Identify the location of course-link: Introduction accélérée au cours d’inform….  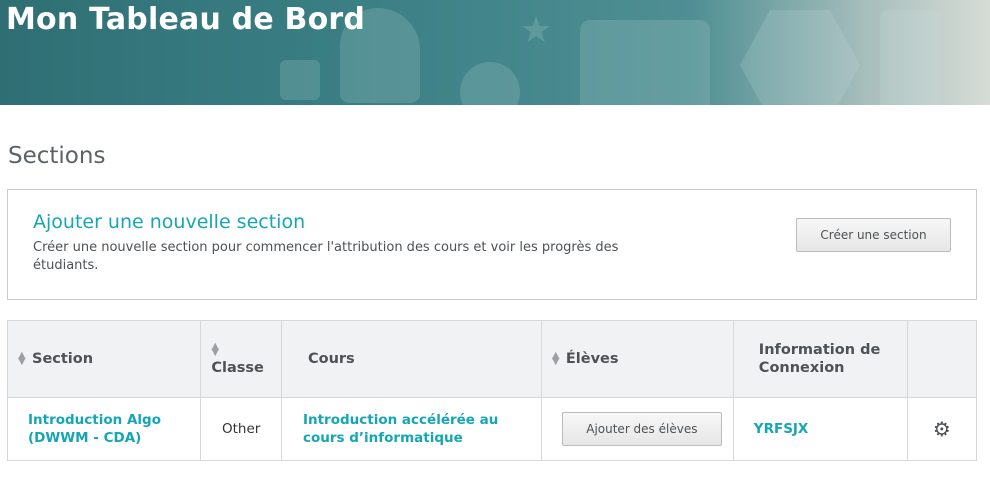
(411, 429).